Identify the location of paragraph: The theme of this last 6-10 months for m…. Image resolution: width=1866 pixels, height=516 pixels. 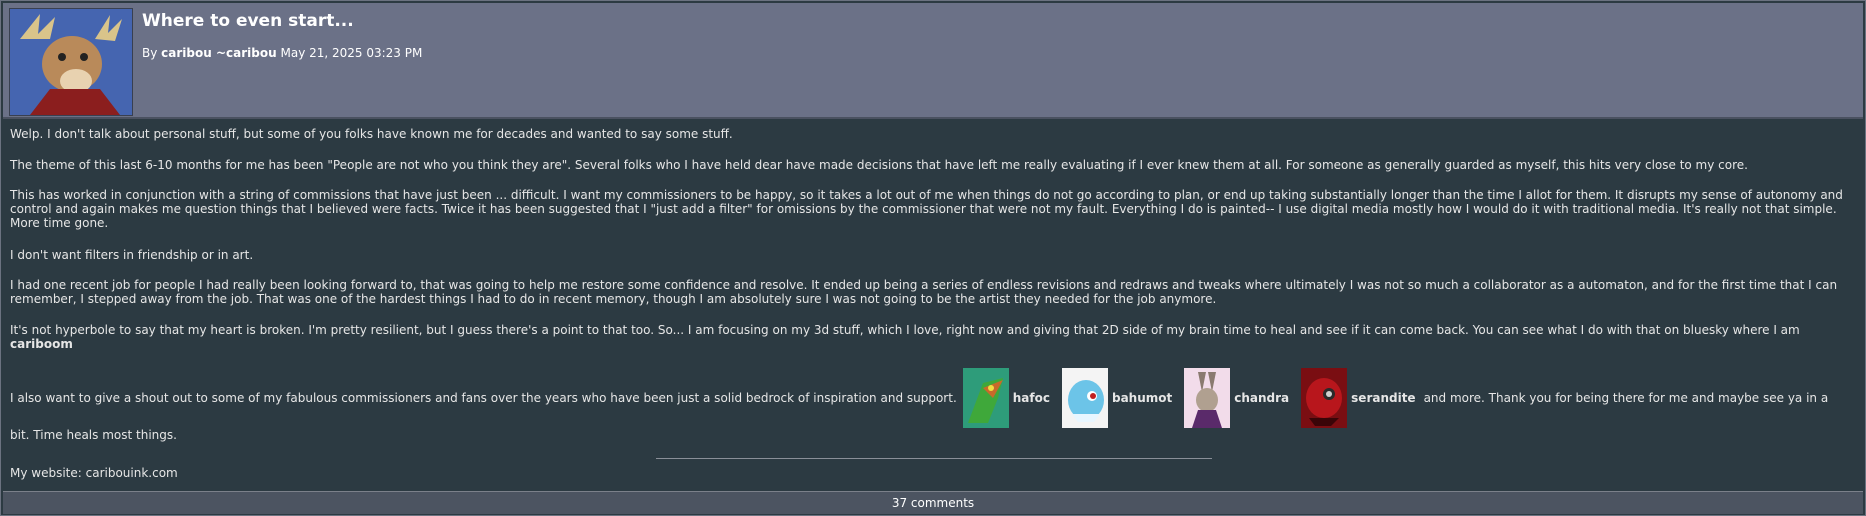
(879, 165).